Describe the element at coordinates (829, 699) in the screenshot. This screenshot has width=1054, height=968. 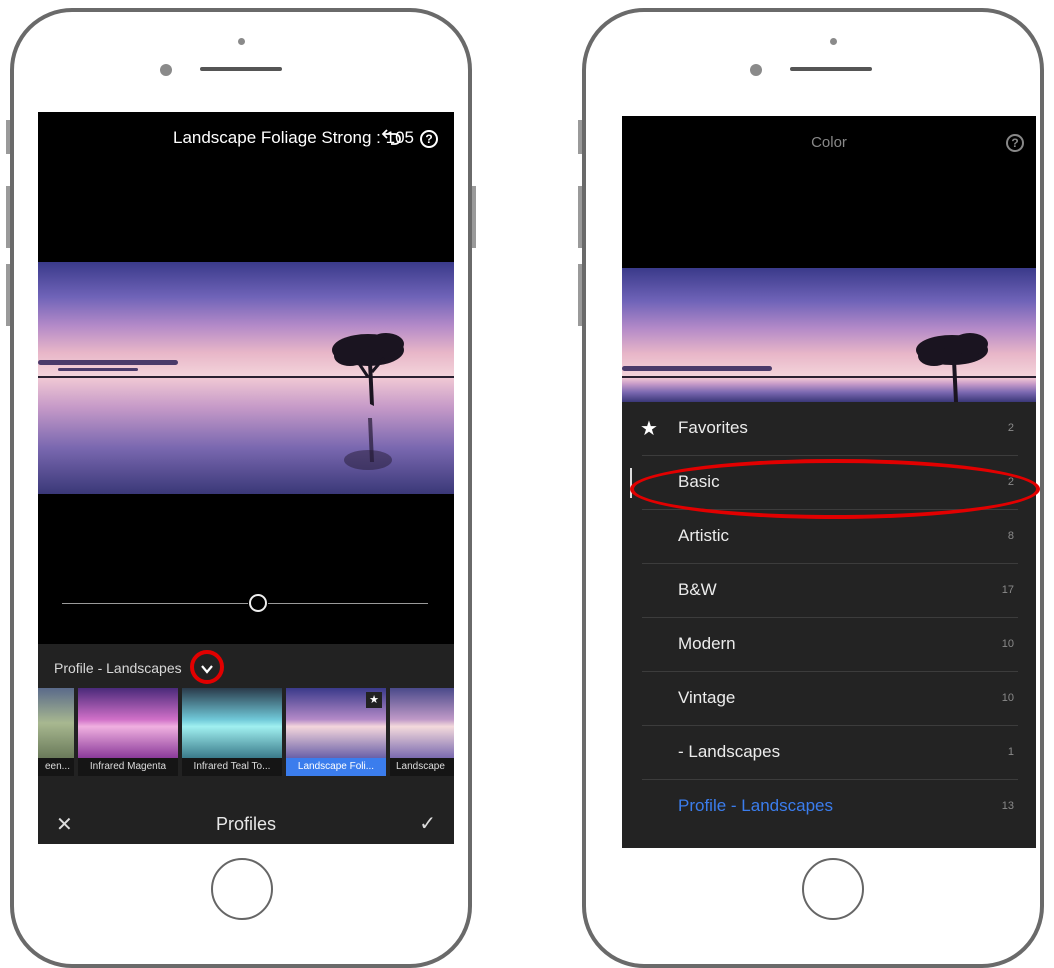
I see `menu-item-vintage: Vintage 10` at that location.